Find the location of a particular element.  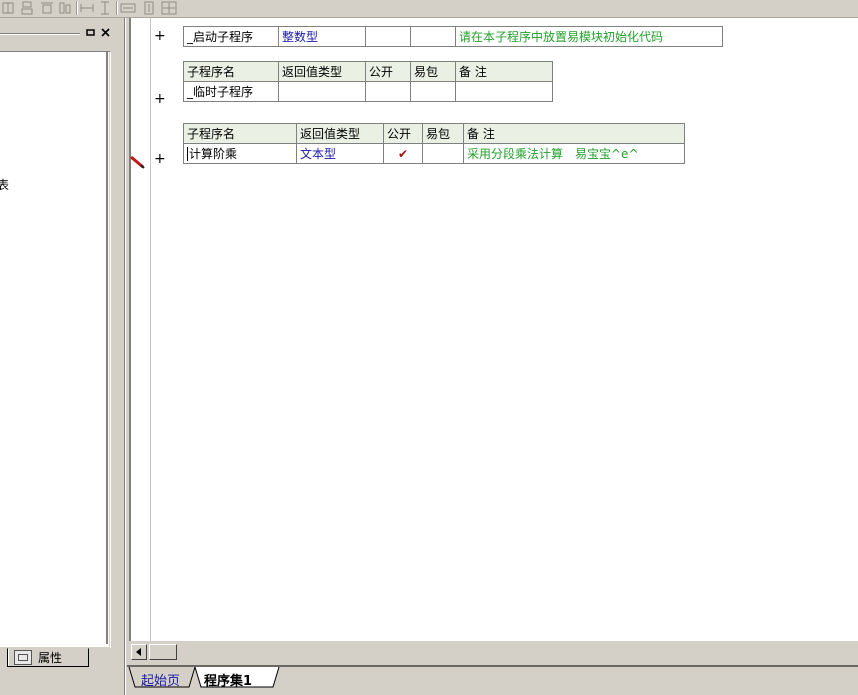

text-caret is located at coordinates (187, 154).